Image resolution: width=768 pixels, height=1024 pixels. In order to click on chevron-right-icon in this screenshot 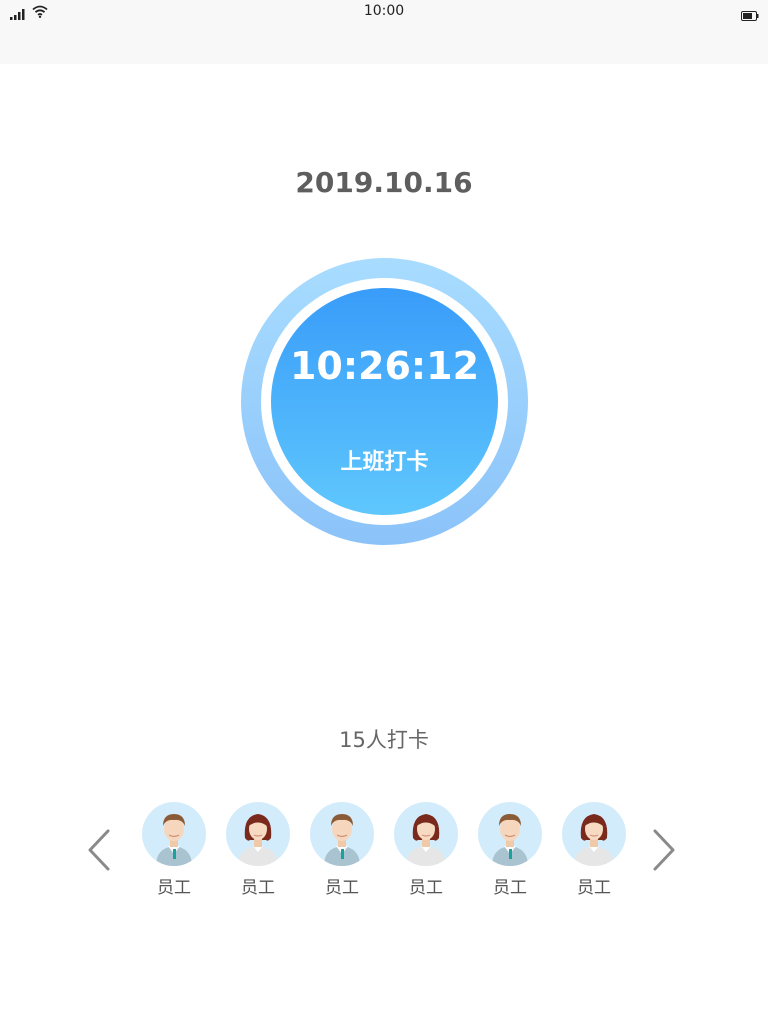, I will do `click(664, 850)`.